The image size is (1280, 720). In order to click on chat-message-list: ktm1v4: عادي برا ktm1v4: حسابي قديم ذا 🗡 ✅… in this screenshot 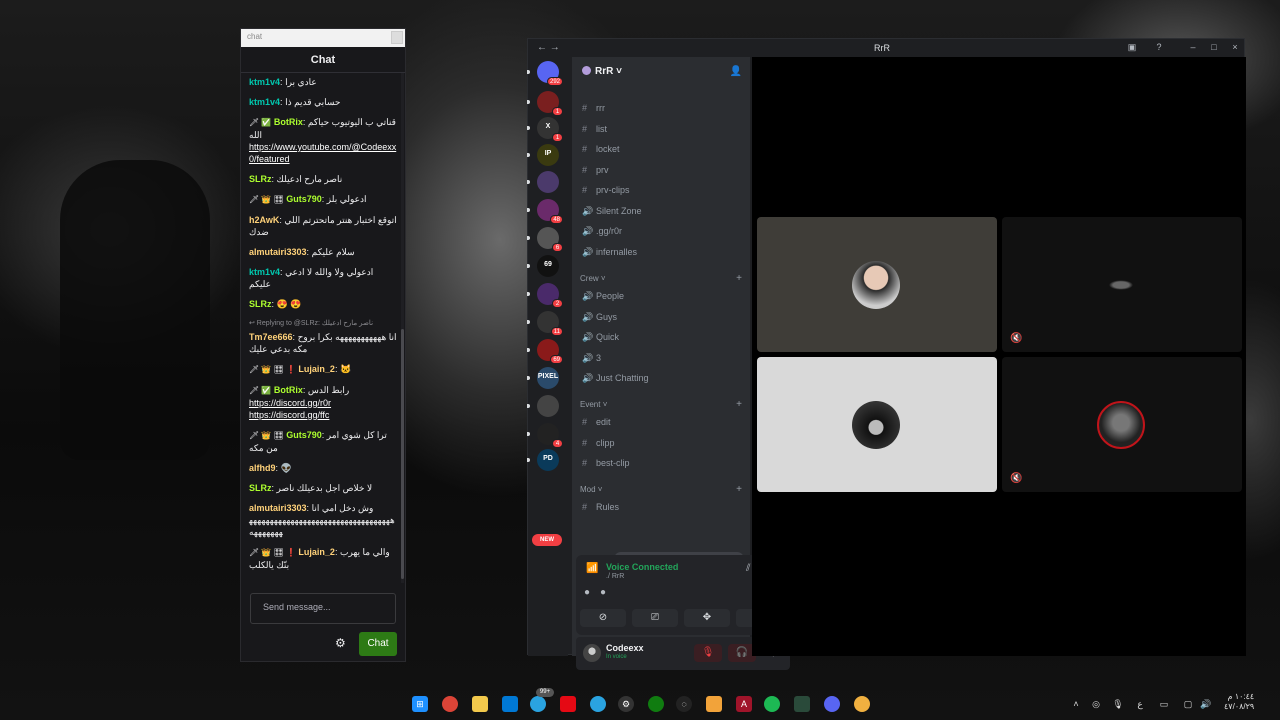, I will do `click(323, 343)`.